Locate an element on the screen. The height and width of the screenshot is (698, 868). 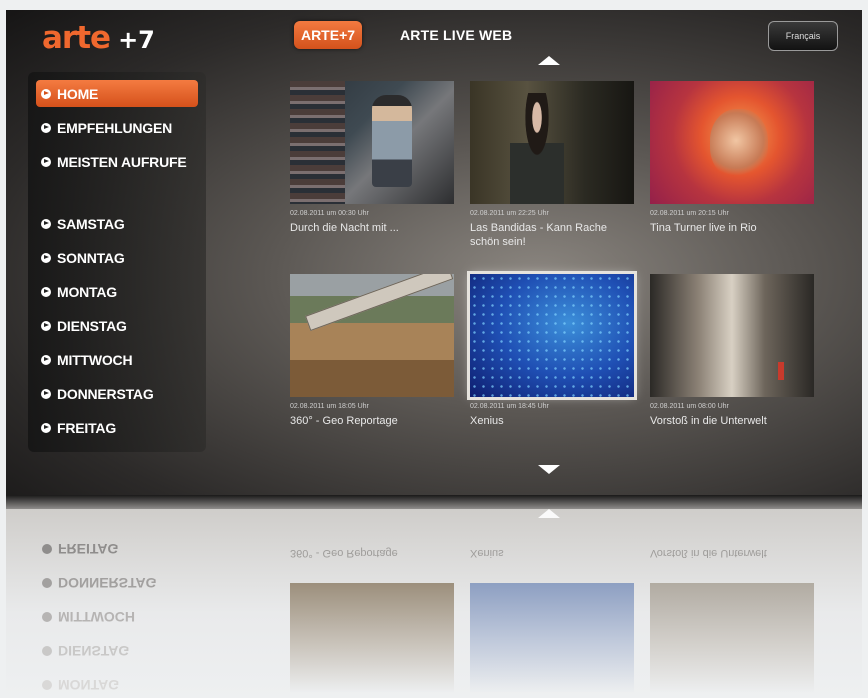
video-date: 02.08.2011 um 08:00 Uhr is located at coordinates (689, 406).